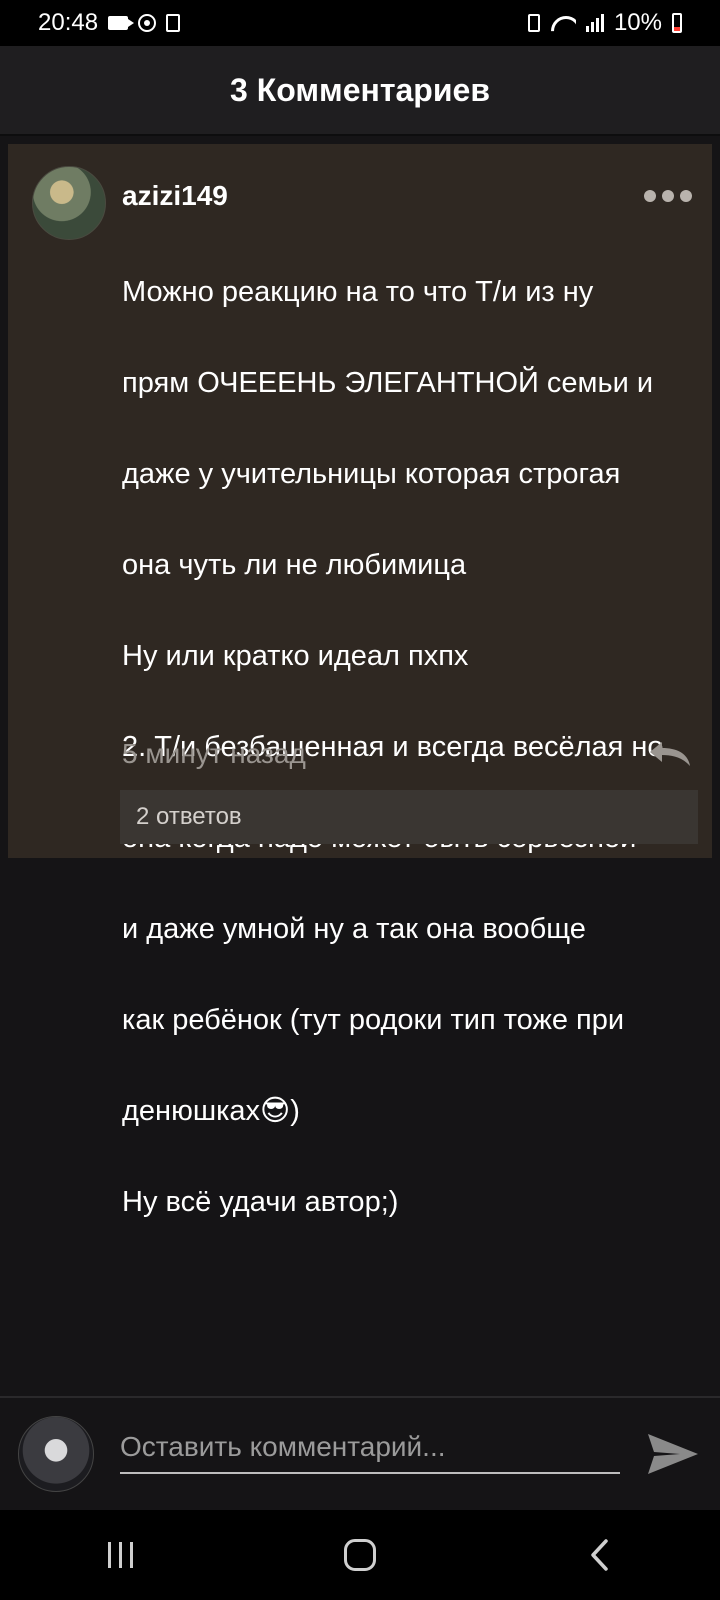 Image resolution: width=720 pixels, height=1600 pixels. What do you see at coordinates (214, 753) in the screenshot?
I see `comment-timestamp: 5 минут назад` at bounding box center [214, 753].